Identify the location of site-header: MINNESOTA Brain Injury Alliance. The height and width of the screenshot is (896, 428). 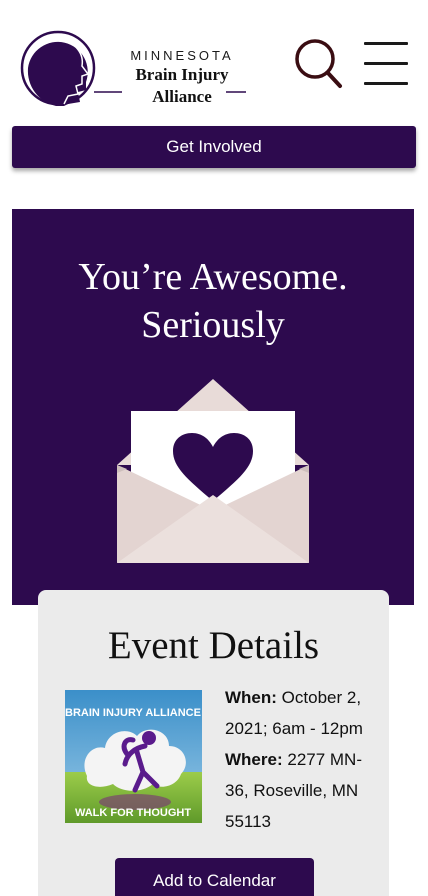
(214, 59).